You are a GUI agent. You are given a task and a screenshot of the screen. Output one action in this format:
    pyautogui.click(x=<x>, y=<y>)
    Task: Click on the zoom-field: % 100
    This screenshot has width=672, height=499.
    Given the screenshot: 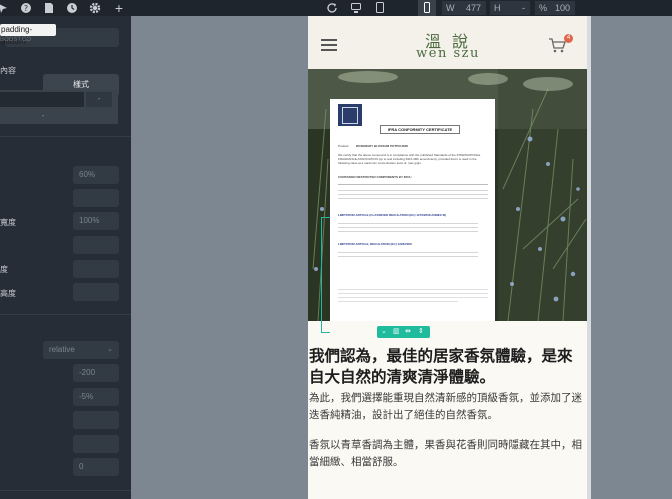 What is the action you would take?
    pyautogui.click(x=555, y=8)
    